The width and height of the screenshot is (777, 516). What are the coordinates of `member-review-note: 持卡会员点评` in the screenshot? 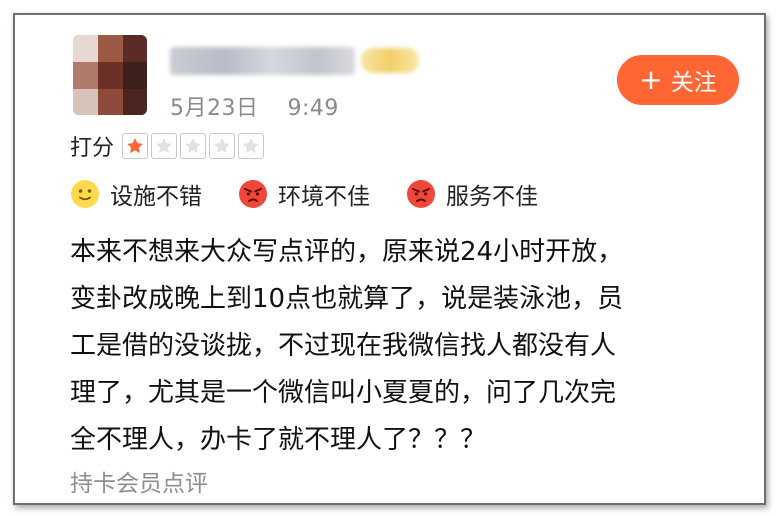 It's located at (139, 484).